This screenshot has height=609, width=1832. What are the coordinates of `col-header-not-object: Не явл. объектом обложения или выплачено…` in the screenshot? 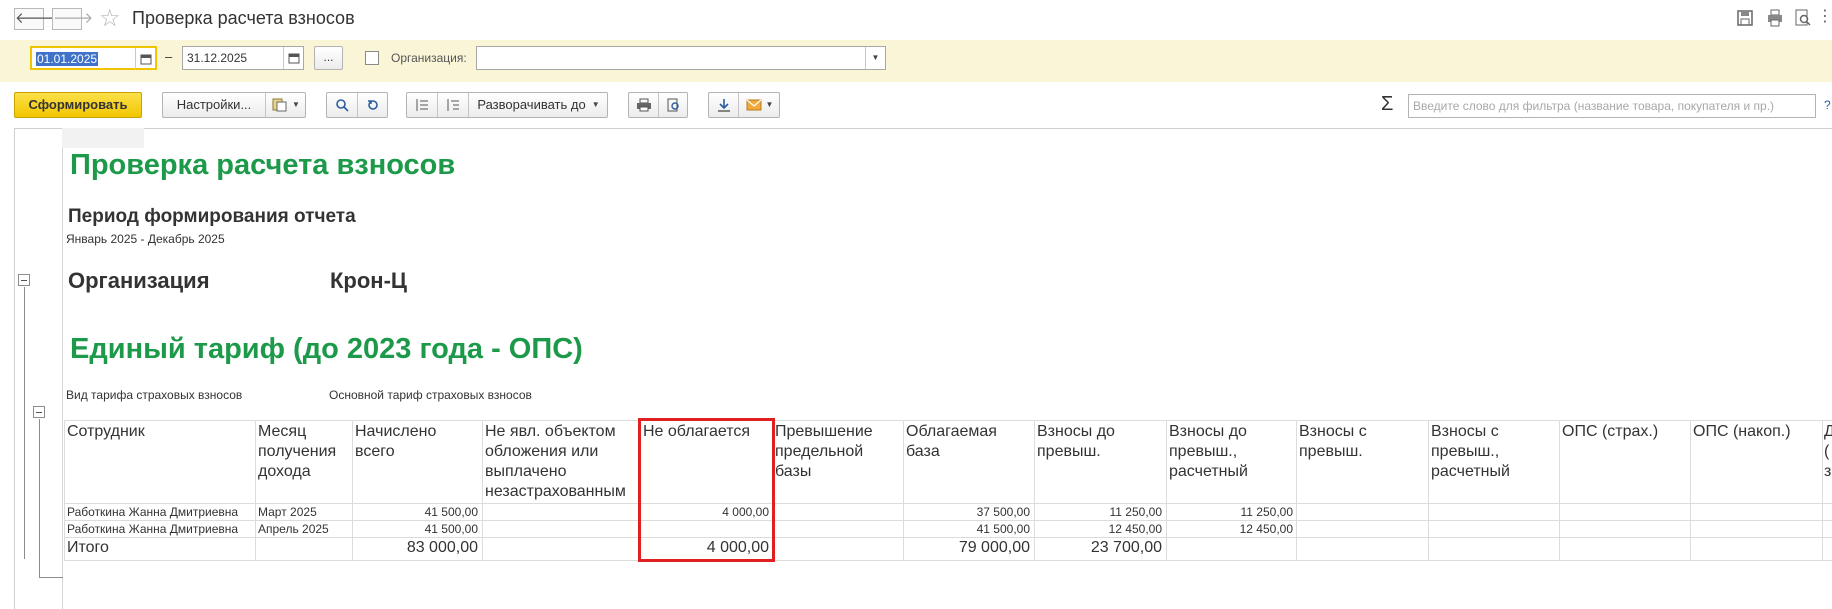 It's located at (555, 461).